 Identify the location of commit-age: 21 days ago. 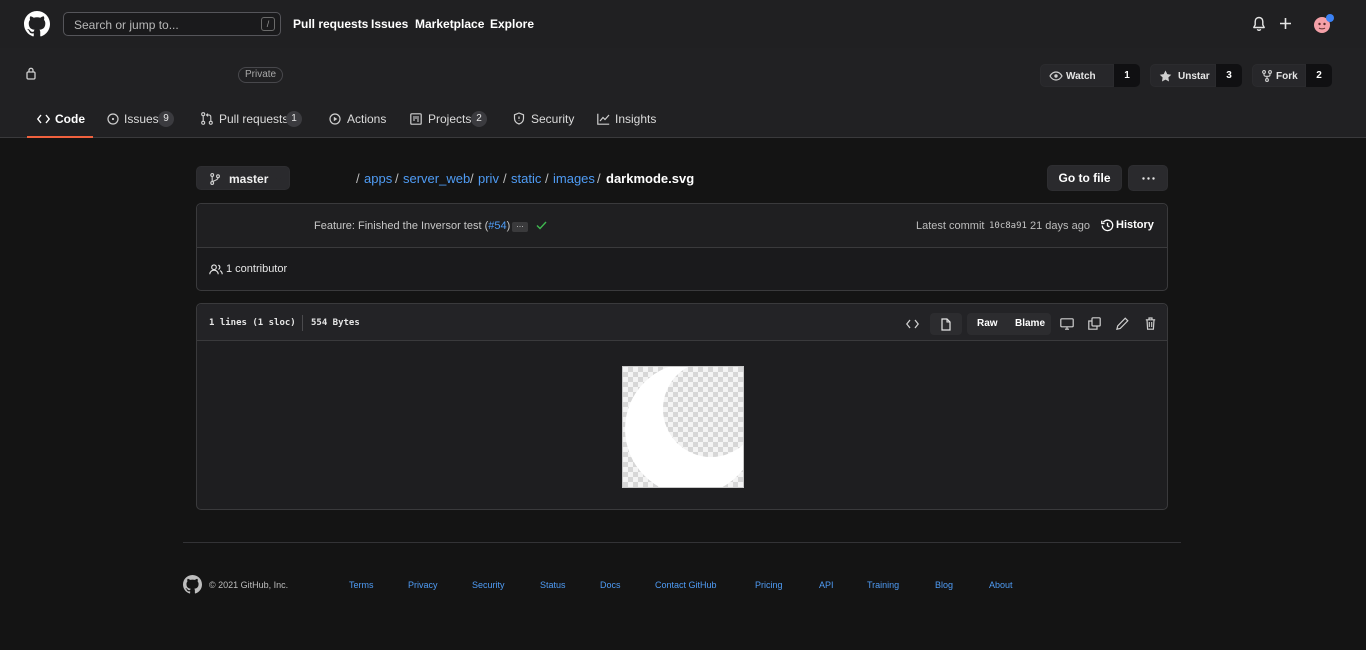
(1060, 226).